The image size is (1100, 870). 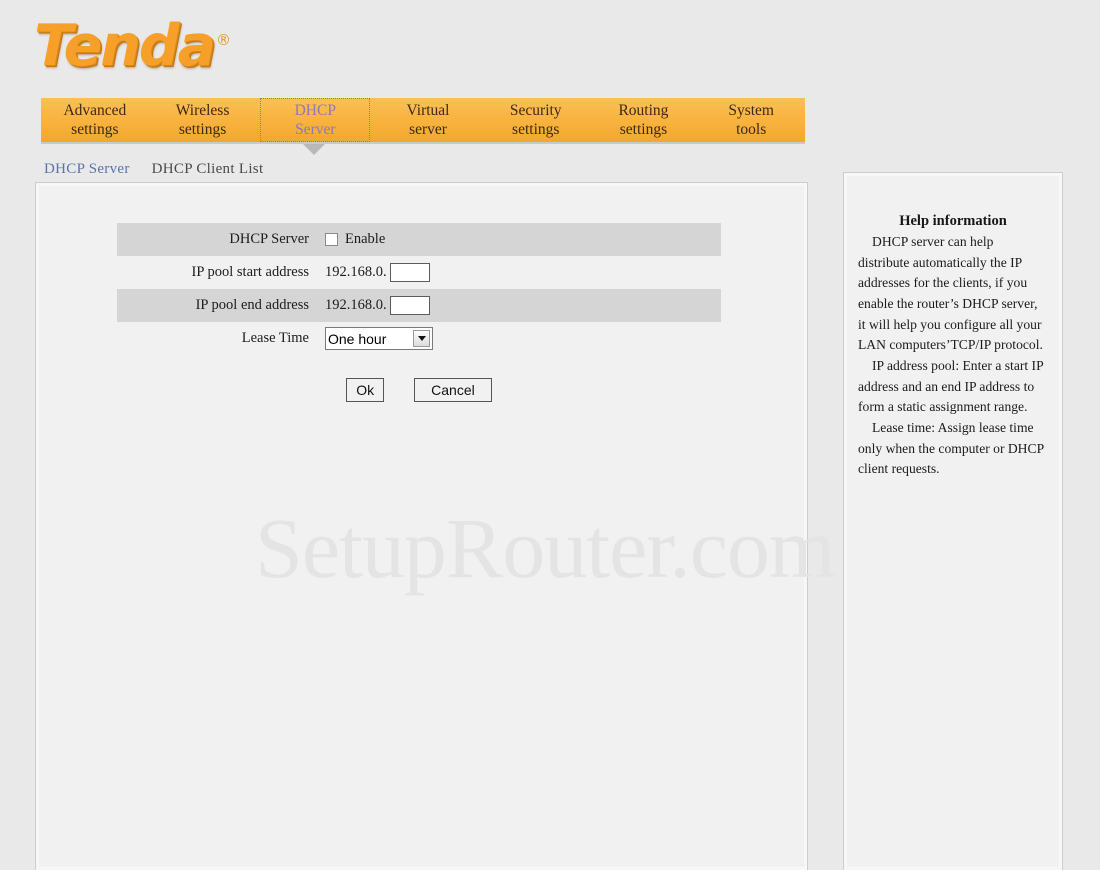 What do you see at coordinates (203, 120) in the screenshot?
I see `nav-tab-wireless-settings: Wireless settings` at bounding box center [203, 120].